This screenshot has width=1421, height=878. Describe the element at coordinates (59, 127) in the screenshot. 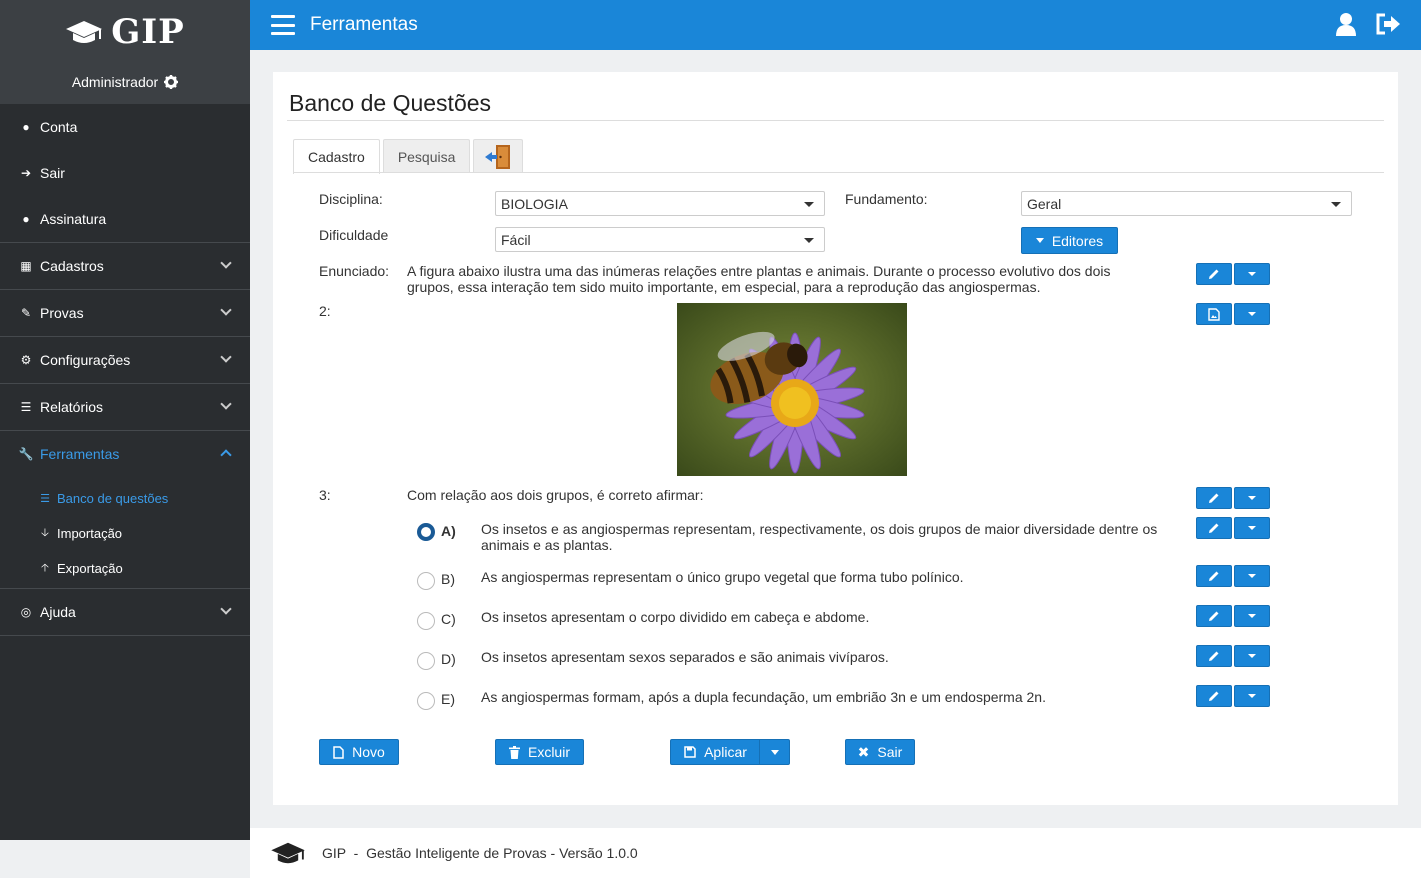

I see `sidebar-item-label: Conta` at that location.